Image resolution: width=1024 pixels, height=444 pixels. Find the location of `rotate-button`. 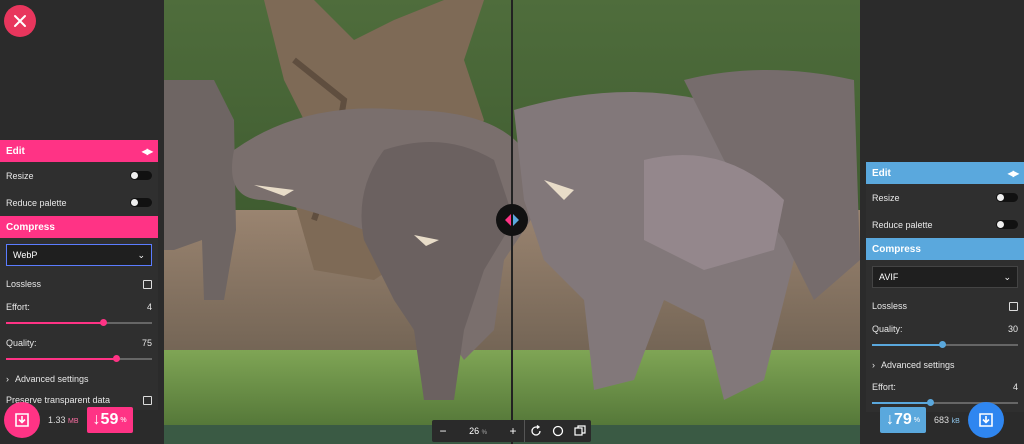

rotate-button is located at coordinates (536, 431).